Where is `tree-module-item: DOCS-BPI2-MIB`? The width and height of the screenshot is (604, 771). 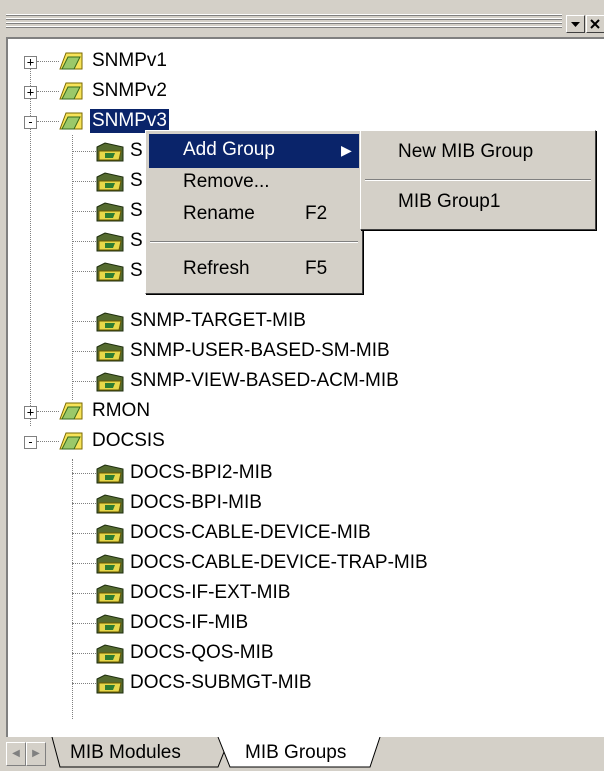 tree-module-item: DOCS-BPI2-MIB is located at coordinates (258, 473).